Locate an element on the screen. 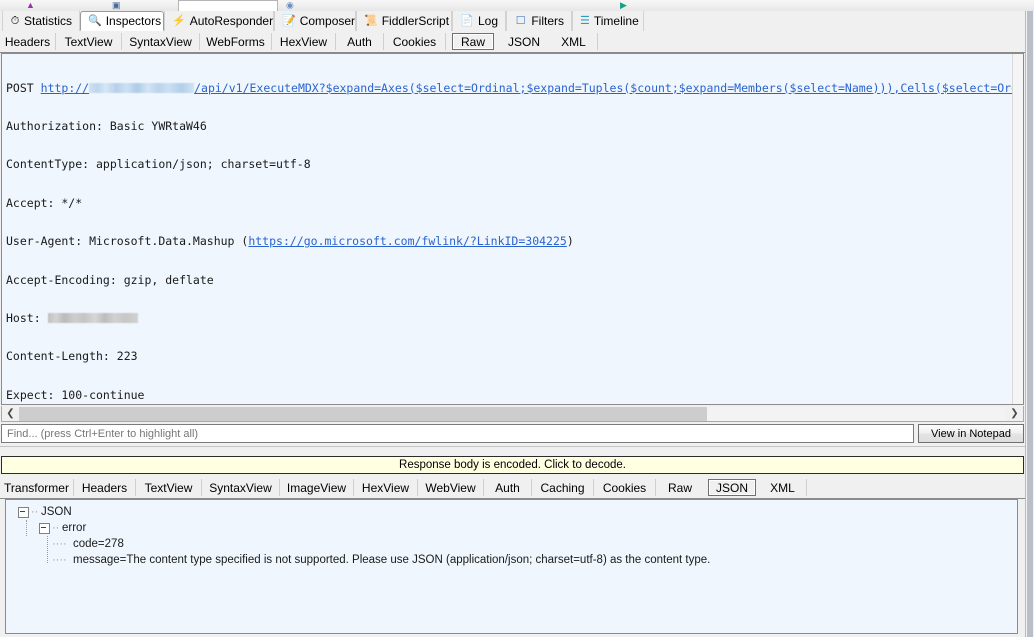 Image resolution: width=1034 pixels, height=637 pixels. response-tab-imageview: ImageView is located at coordinates (317, 487).